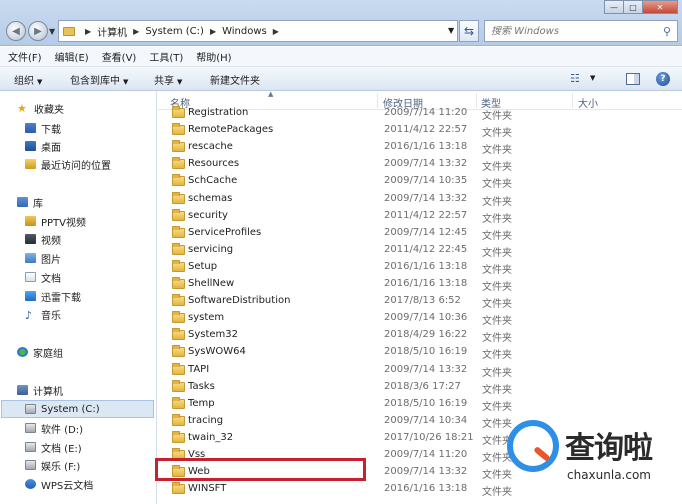  What do you see at coordinates (420, 199) in the screenshot?
I see `table-row: schemas 2009/7/14 13:32 文件夹` at bounding box center [420, 199].